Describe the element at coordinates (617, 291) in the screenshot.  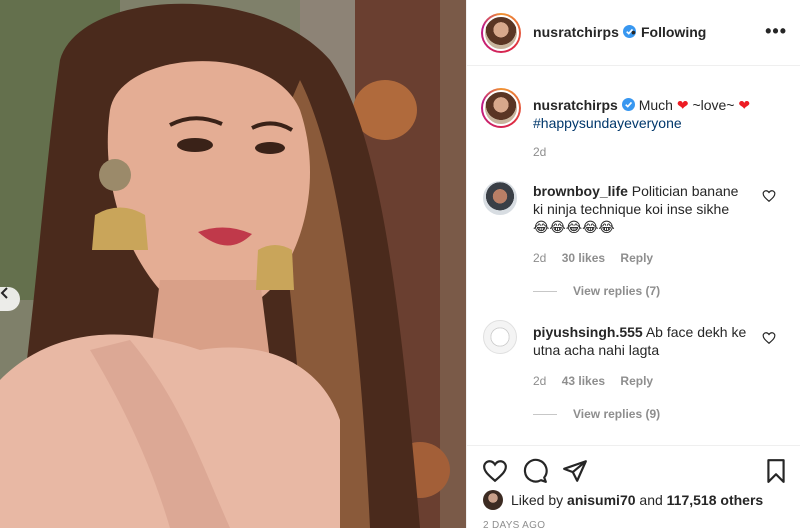
I see `view-replies-label: View replies (7)` at that location.